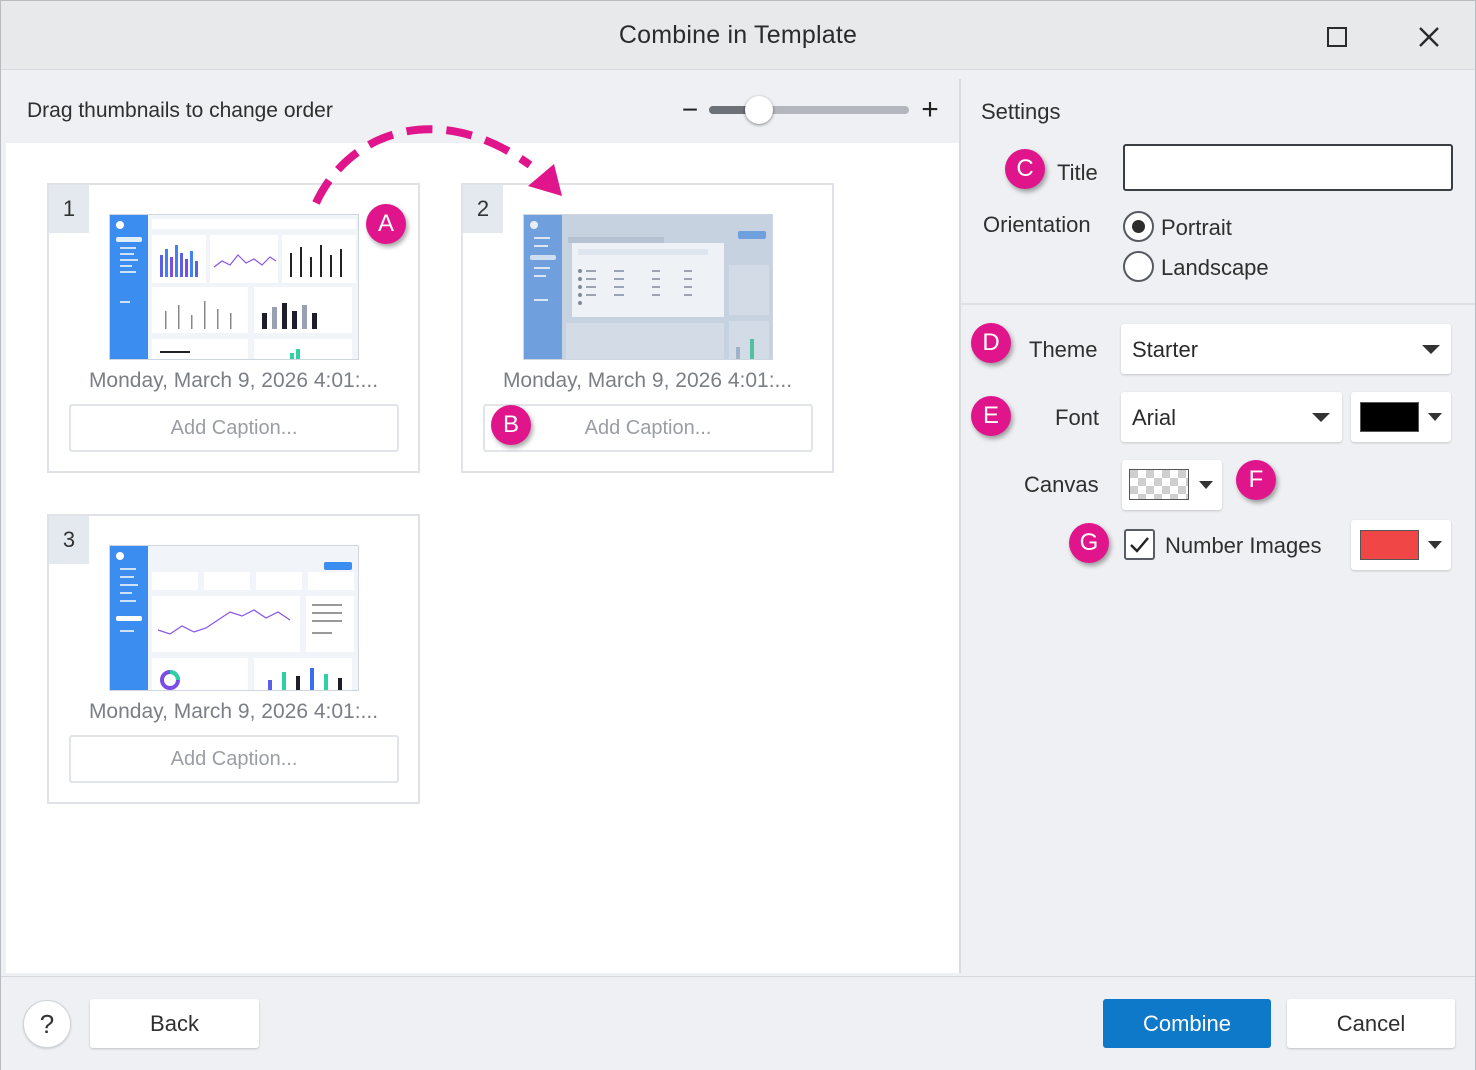 The image size is (1476, 1070). What do you see at coordinates (690, 110) in the screenshot?
I see `zoom-out-button: −` at bounding box center [690, 110].